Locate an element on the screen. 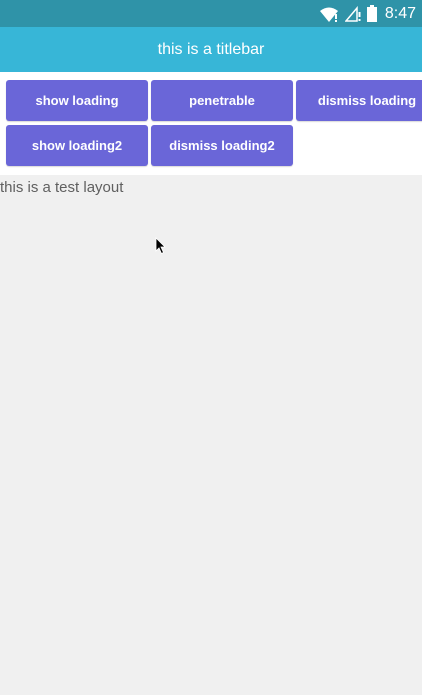 The image size is (422, 695). show-loading2-button: show loading2 is located at coordinates (77, 145).